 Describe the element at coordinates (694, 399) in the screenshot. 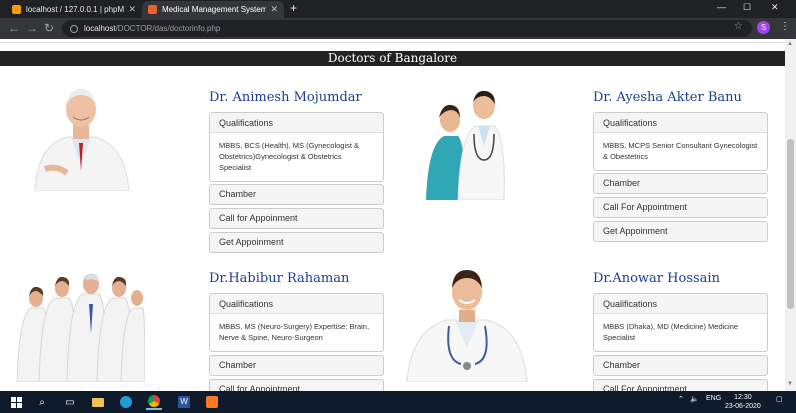

I see `volume-icon: 🔈` at that location.